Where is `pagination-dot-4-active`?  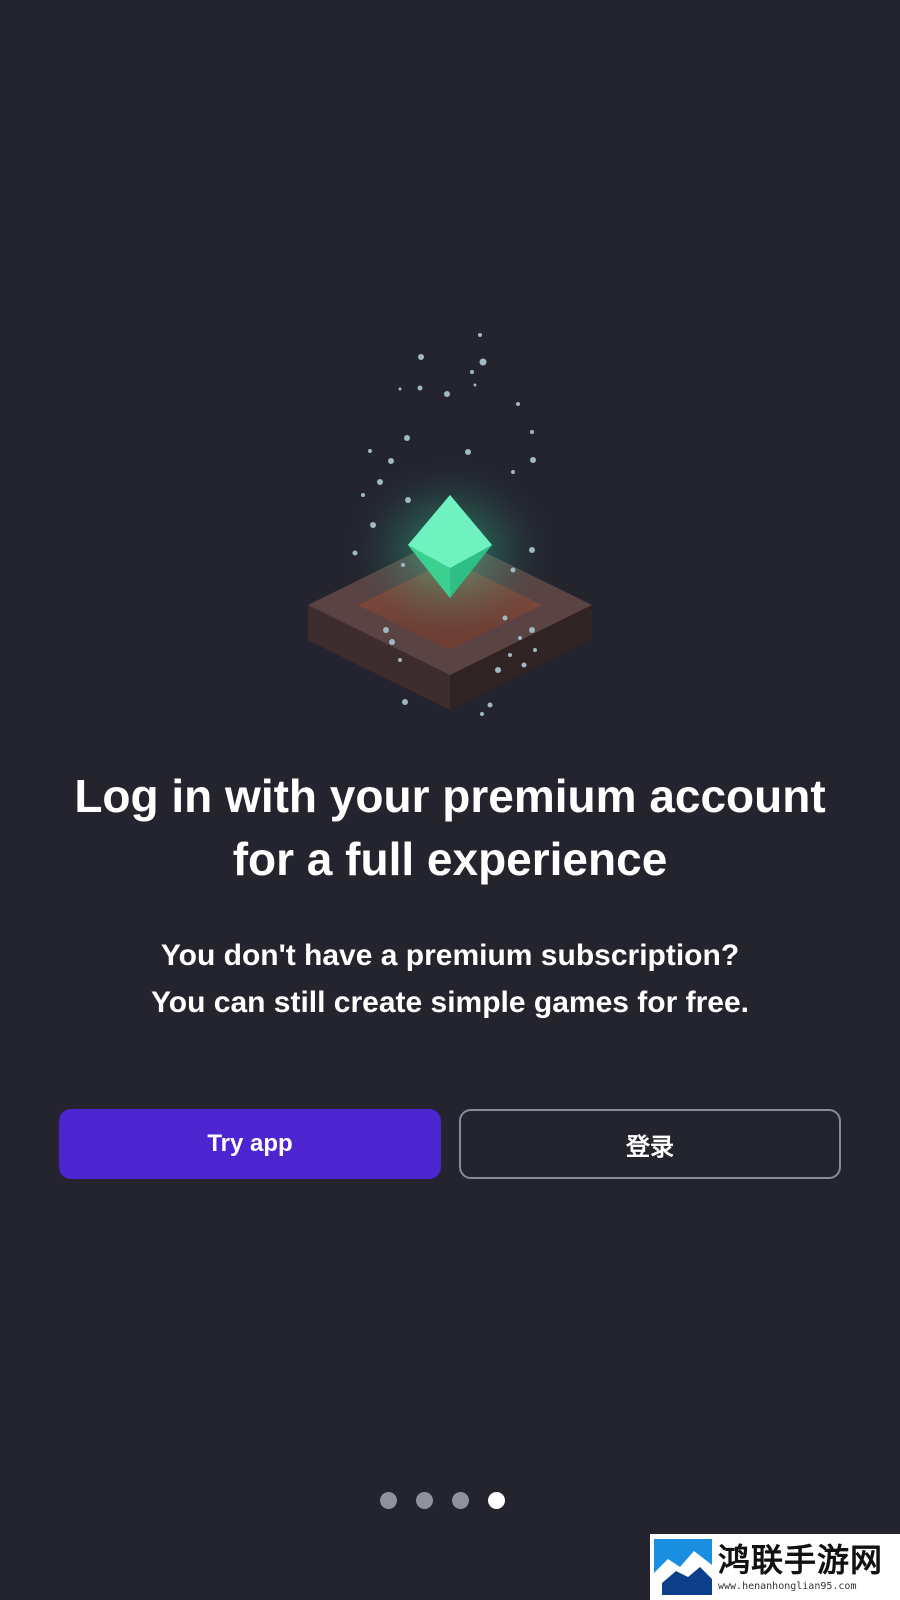
pagination-dot-4-active is located at coordinates (496, 1500).